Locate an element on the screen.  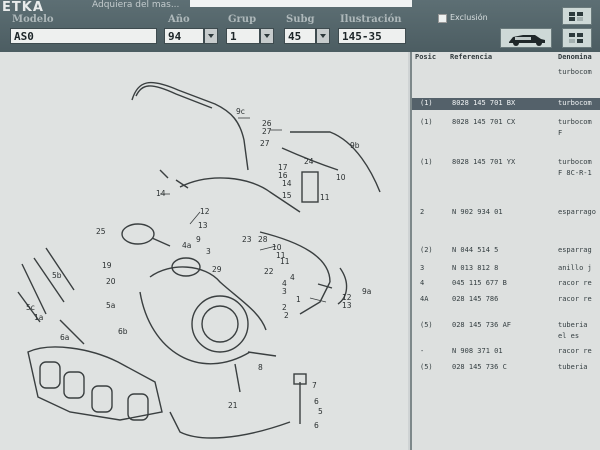
row-referencia: 8028 145 701 YX is located at coordinates (484, 162).